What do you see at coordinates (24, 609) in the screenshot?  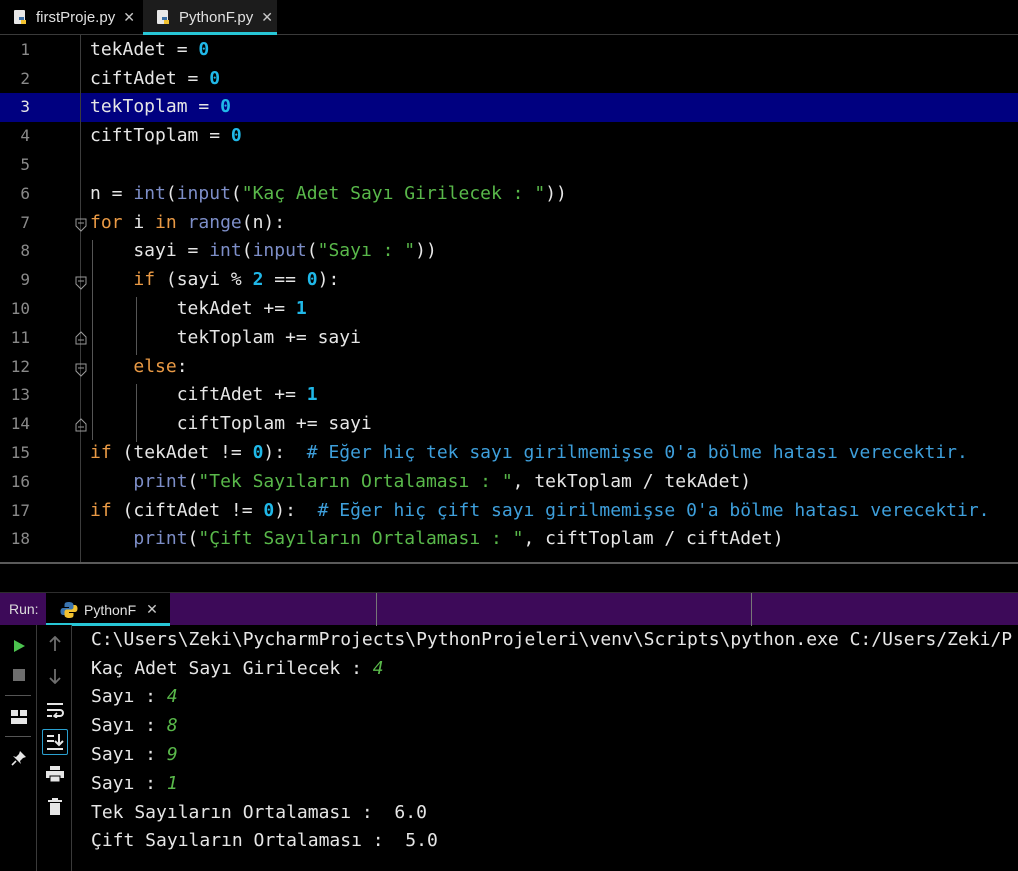 I see `run-label: Run:` at bounding box center [24, 609].